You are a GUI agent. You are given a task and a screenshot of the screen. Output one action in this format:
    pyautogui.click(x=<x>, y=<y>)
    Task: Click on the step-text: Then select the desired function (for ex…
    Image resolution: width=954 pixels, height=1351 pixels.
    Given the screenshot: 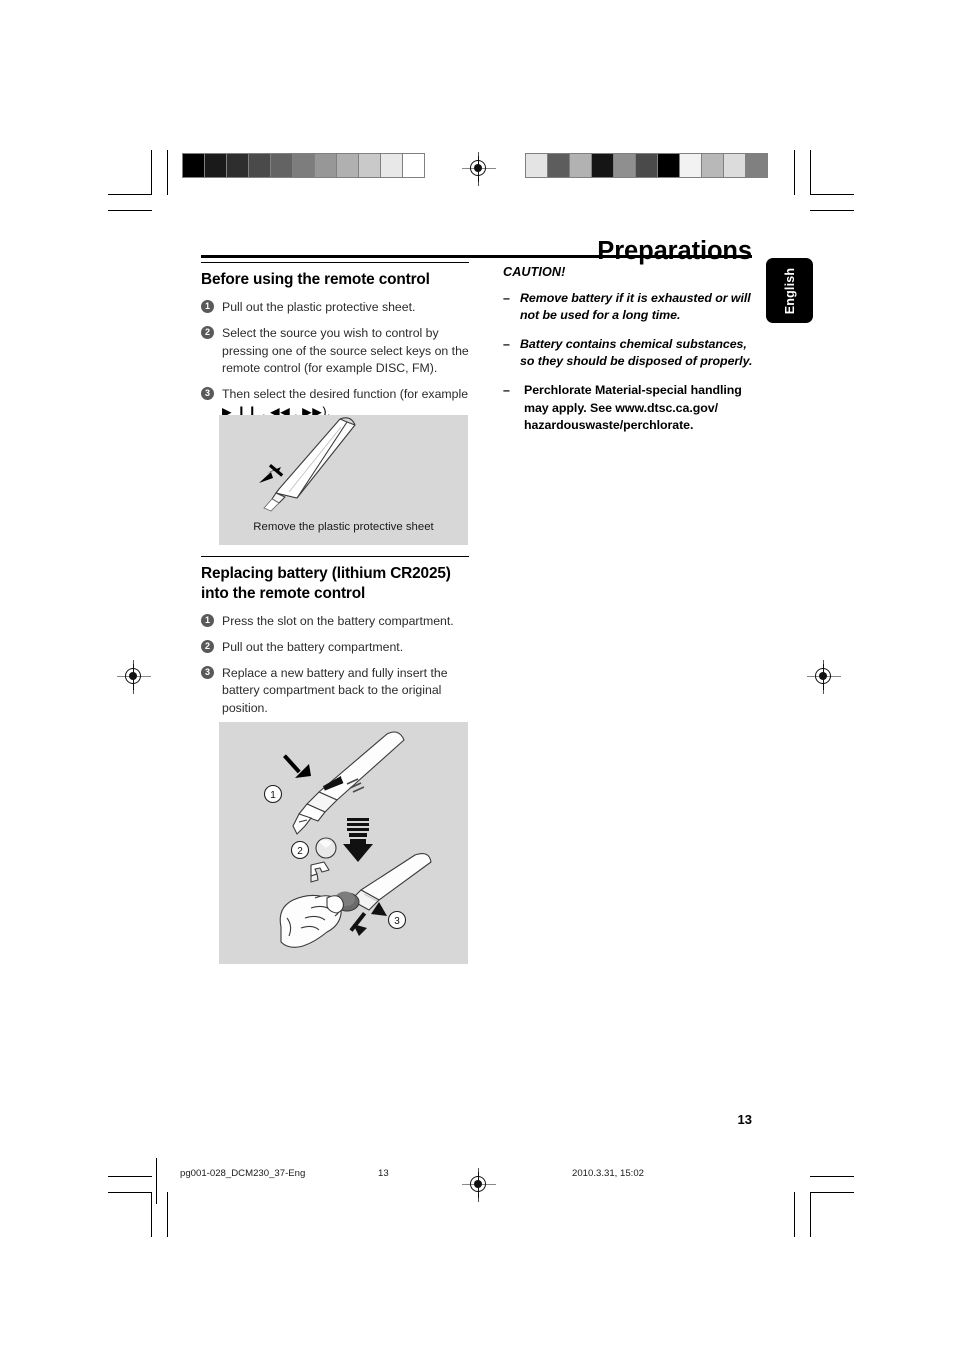 What is the action you would take?
    pyautogui.click(x=345, y=393)
    